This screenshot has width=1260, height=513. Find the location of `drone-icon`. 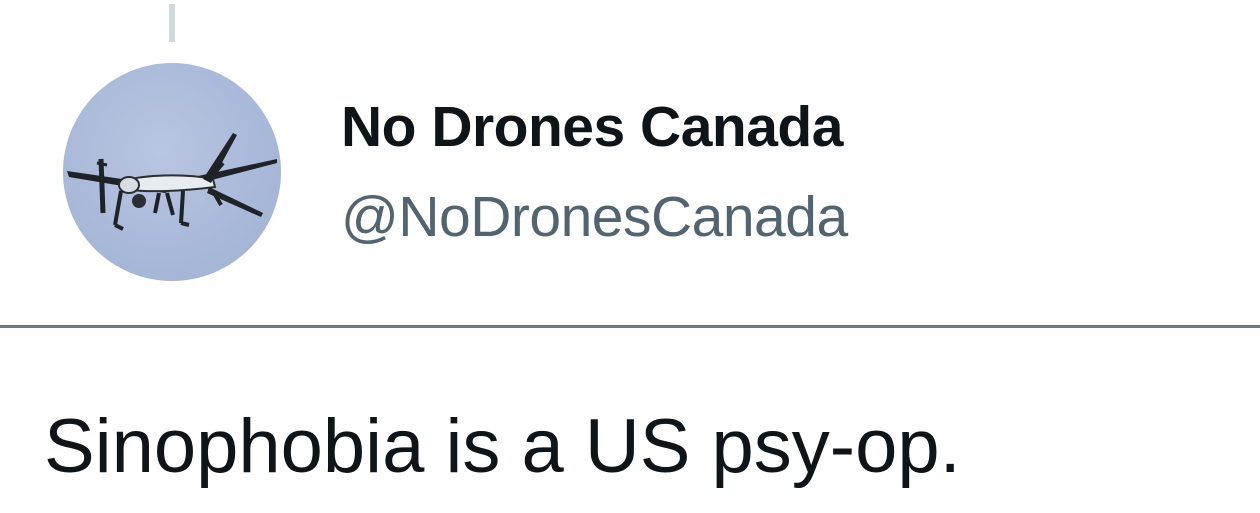

drone-icon is located at coordinates (172, 182).